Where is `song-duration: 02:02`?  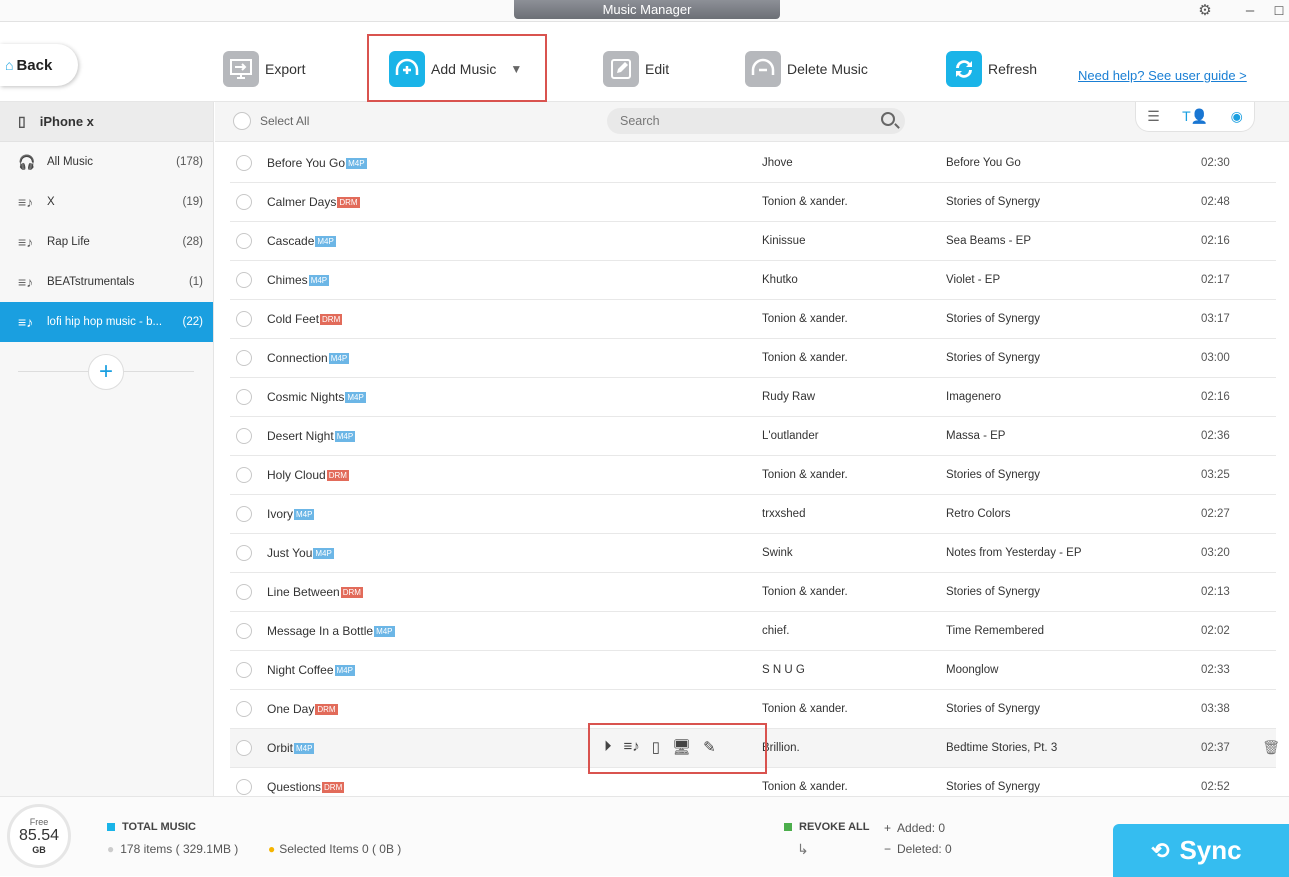
song-duration: 02:02 is located at coordinates (1215, 631).